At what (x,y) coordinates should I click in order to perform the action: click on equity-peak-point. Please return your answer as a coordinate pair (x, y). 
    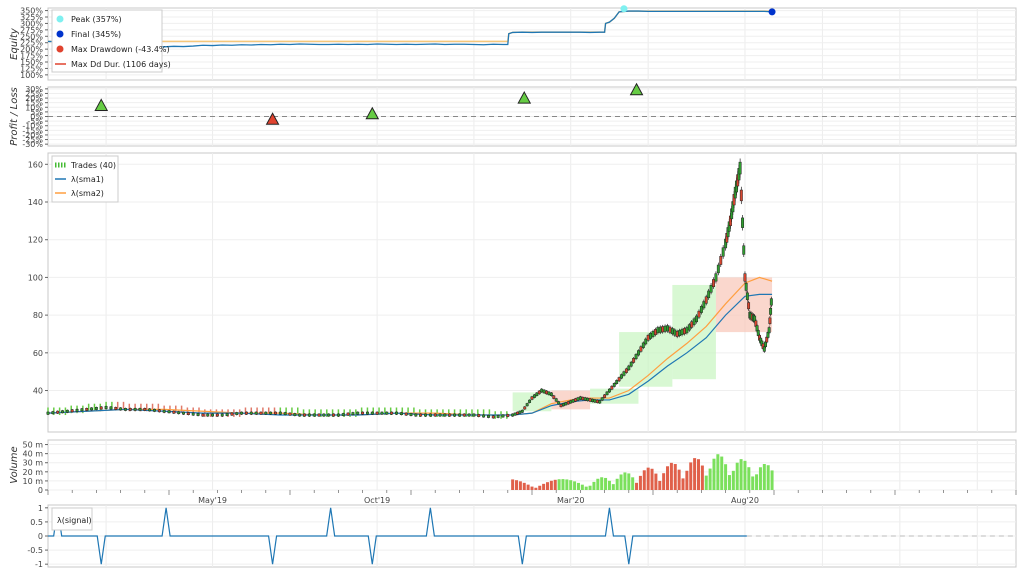
    Looking at the image, I should click on (624, 9).